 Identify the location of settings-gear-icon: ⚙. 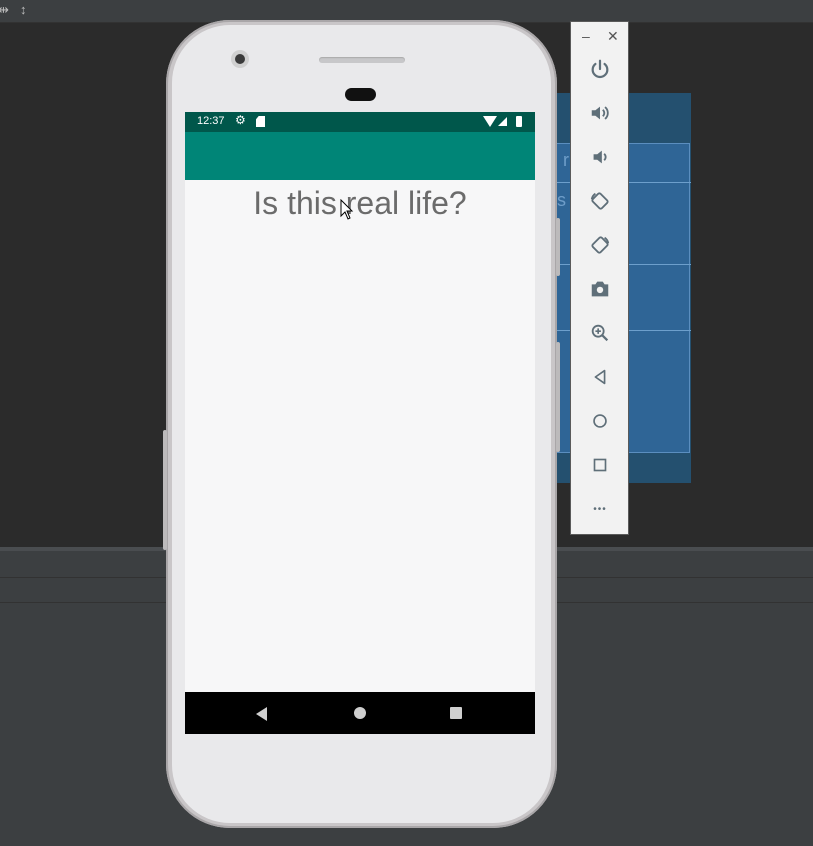
(240, 120).